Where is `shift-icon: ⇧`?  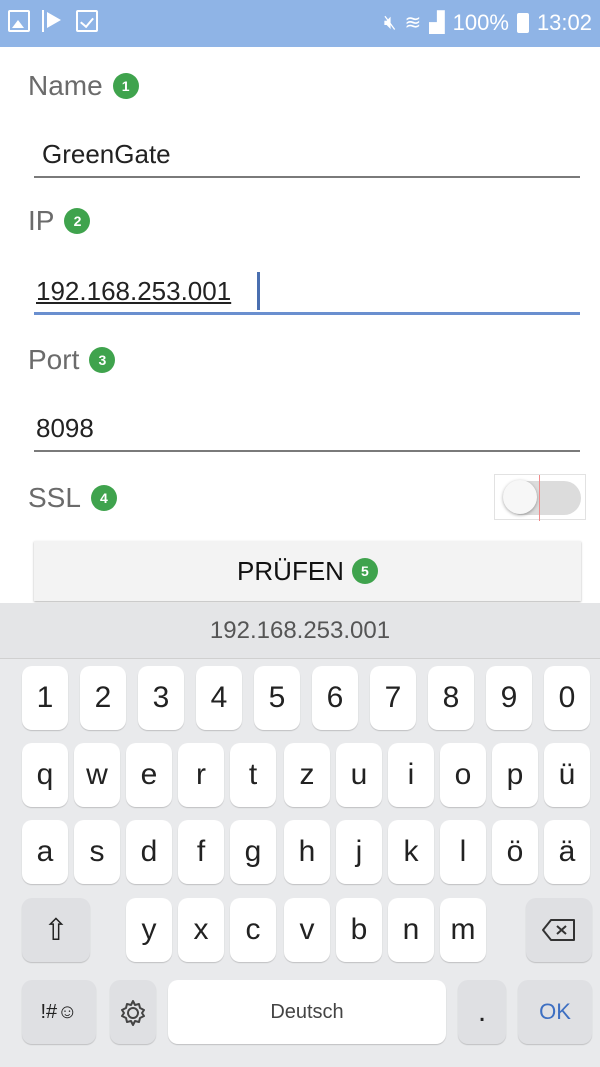
shift-icon: ⇧ is located at coordinates (56, 930).